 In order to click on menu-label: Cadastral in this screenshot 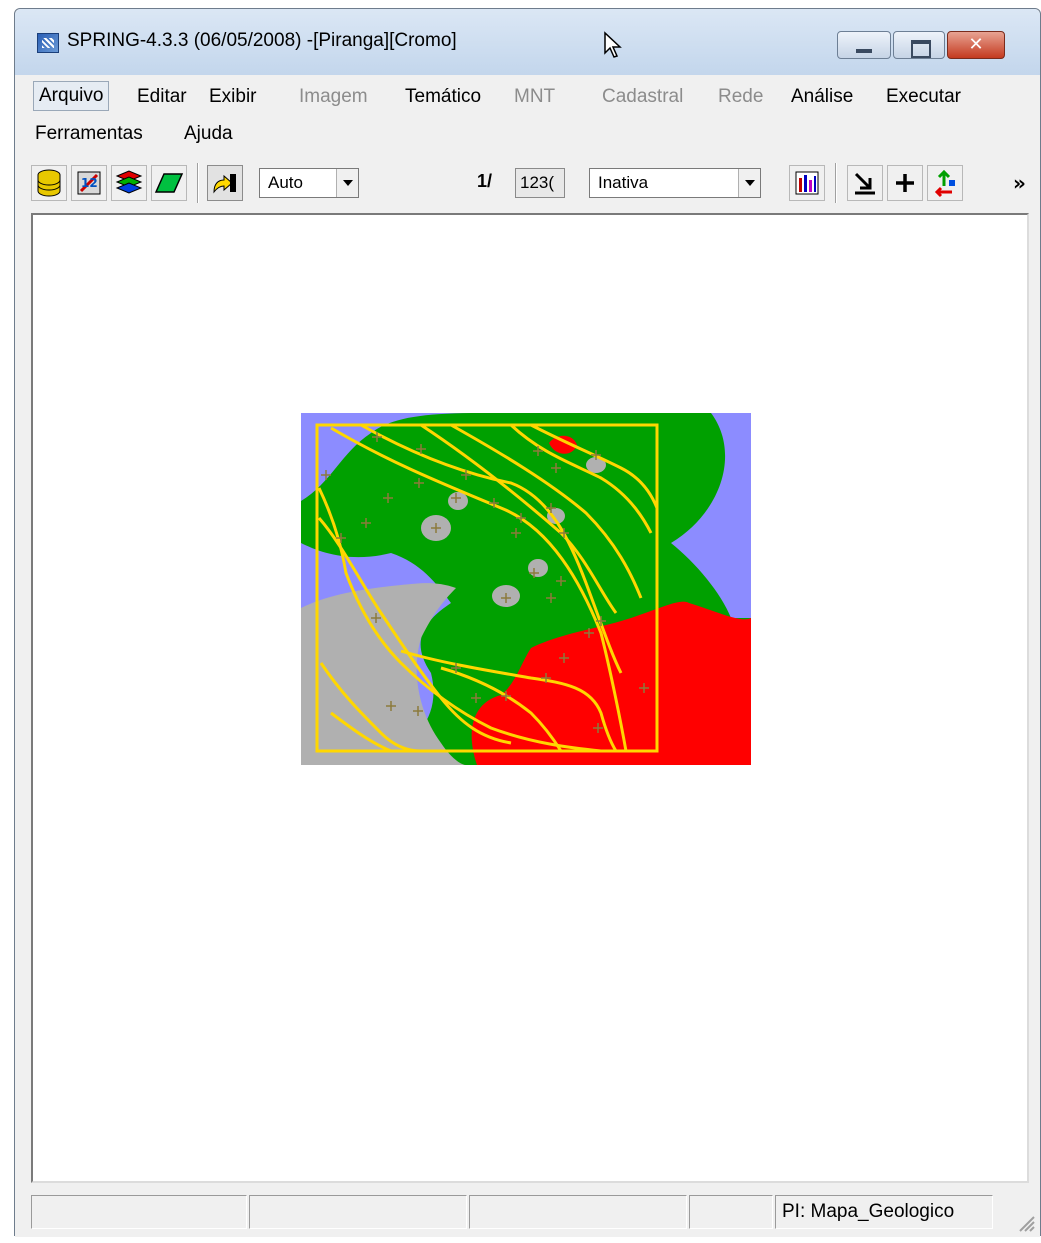, I will do `click(643, 96)`.